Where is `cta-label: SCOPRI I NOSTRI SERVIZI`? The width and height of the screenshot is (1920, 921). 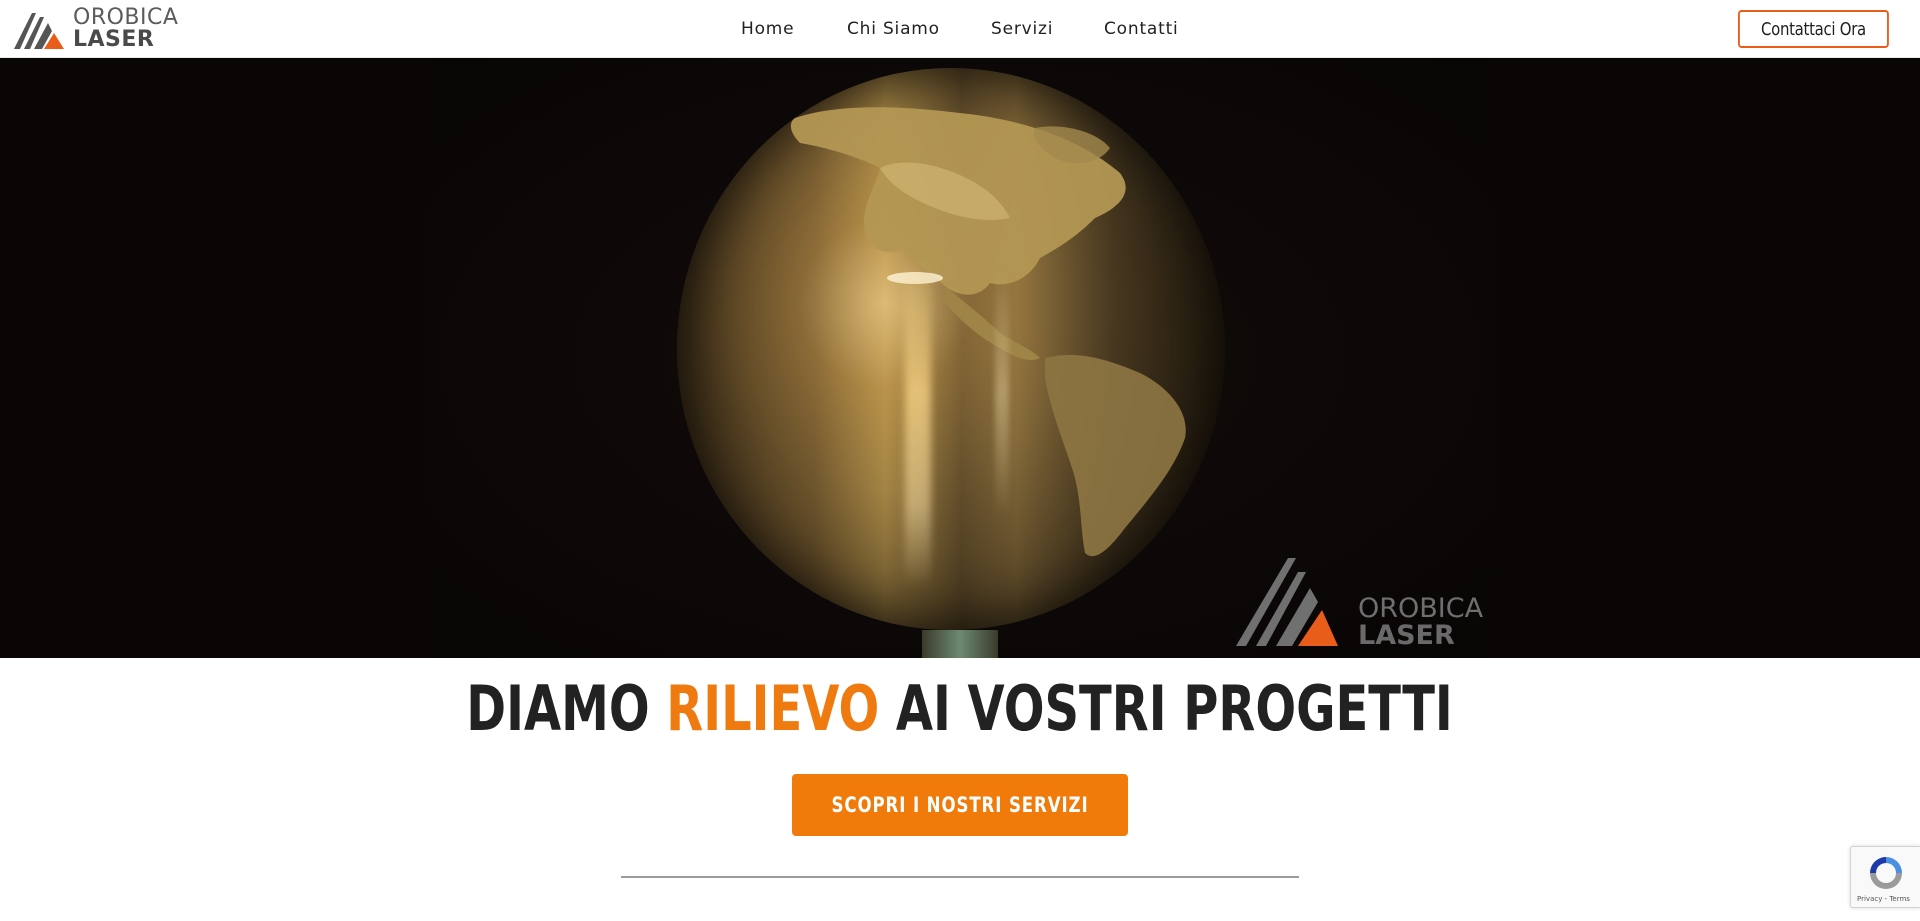
cta-label: SCOPRI I NOSTRI SERVIZI is located at coordinates (960, 805).